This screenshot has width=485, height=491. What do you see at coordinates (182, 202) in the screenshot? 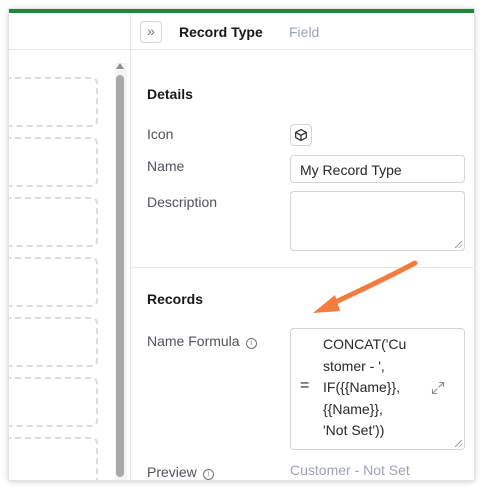
I see `description-label: Description` at bounding box center [182, 202].